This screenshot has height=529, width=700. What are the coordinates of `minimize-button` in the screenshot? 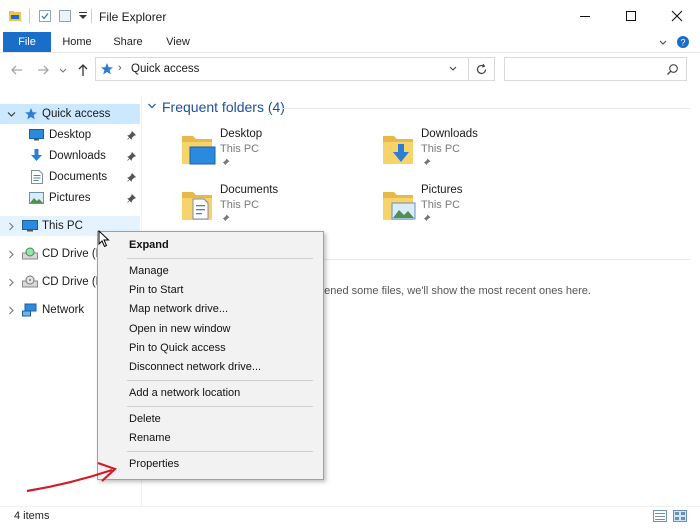 It's located at (585, 16).